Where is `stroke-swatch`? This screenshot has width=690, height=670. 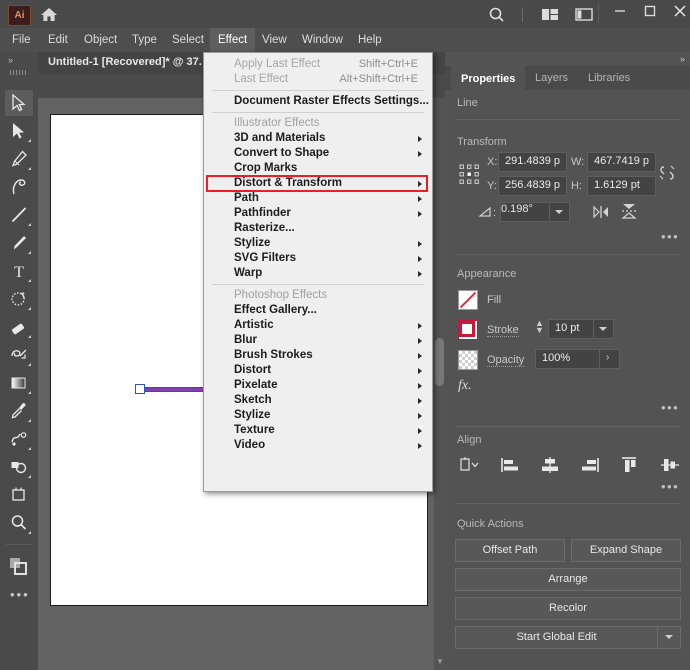 stroke-swatch is located at coordinates (468, 330).